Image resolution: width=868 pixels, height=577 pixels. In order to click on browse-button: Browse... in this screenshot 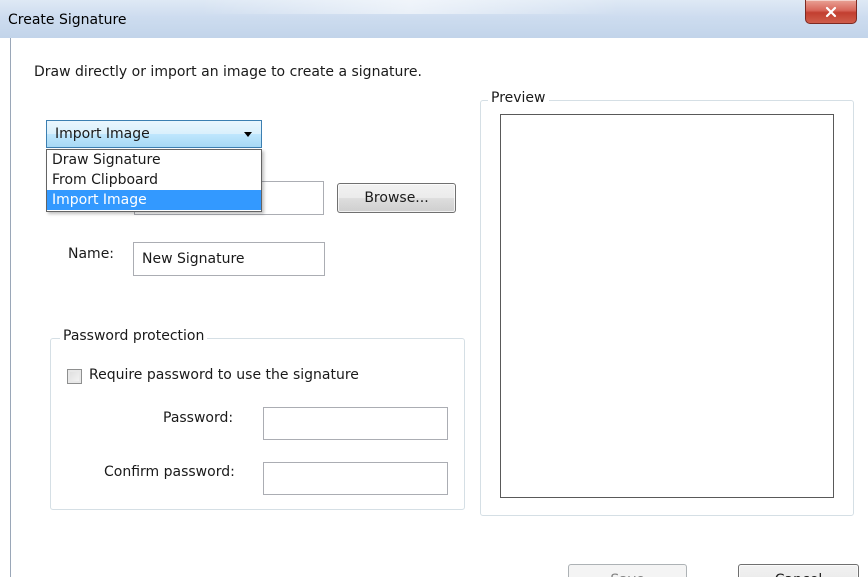, I will do `click(396, 198)`.